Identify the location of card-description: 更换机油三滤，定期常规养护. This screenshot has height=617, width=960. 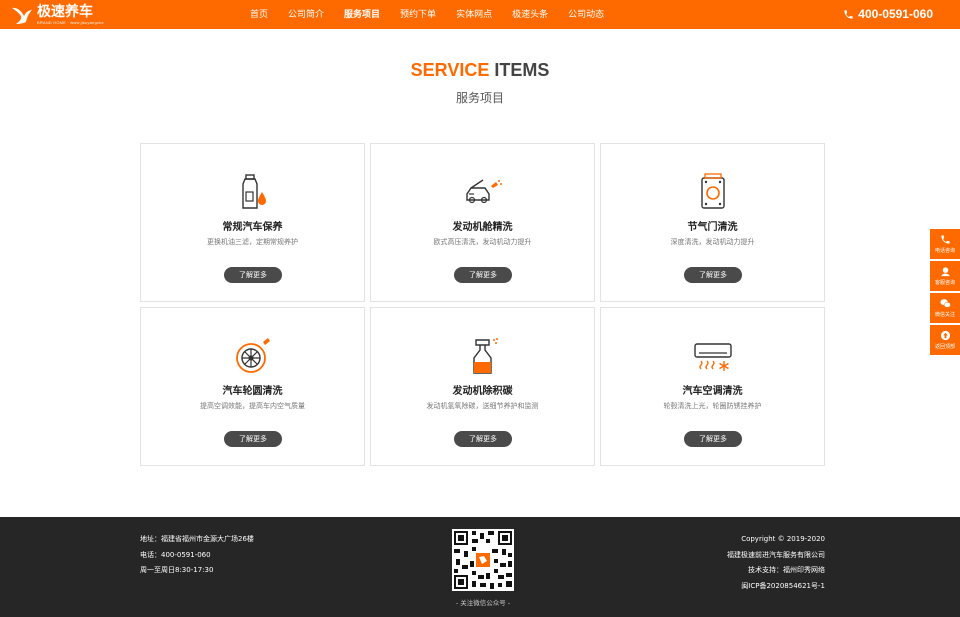
(252, 242).